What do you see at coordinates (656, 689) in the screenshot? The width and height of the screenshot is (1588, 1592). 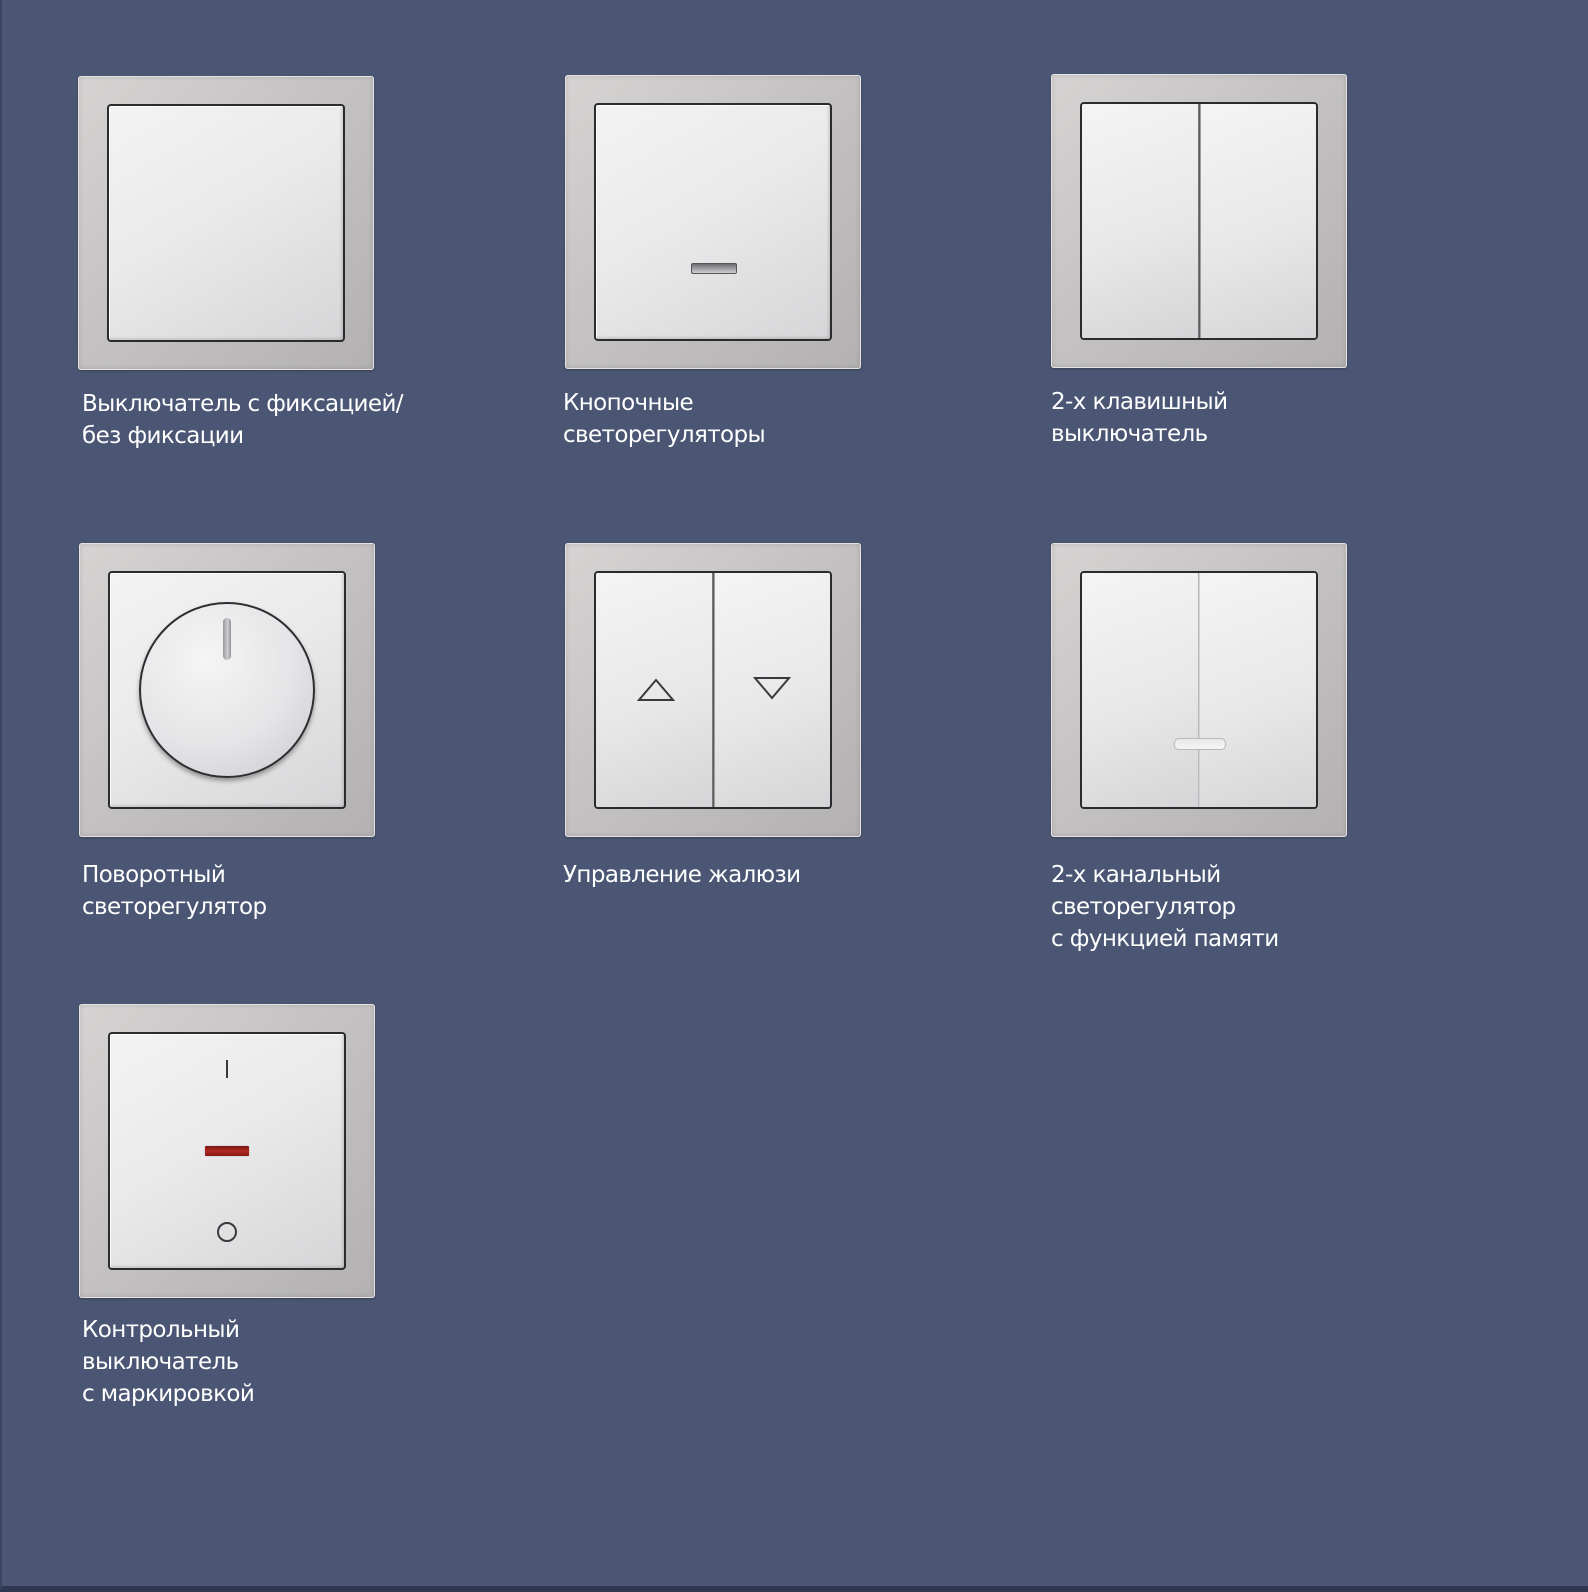 I see `arrow-up-icon` at bounding box center [656, 689].